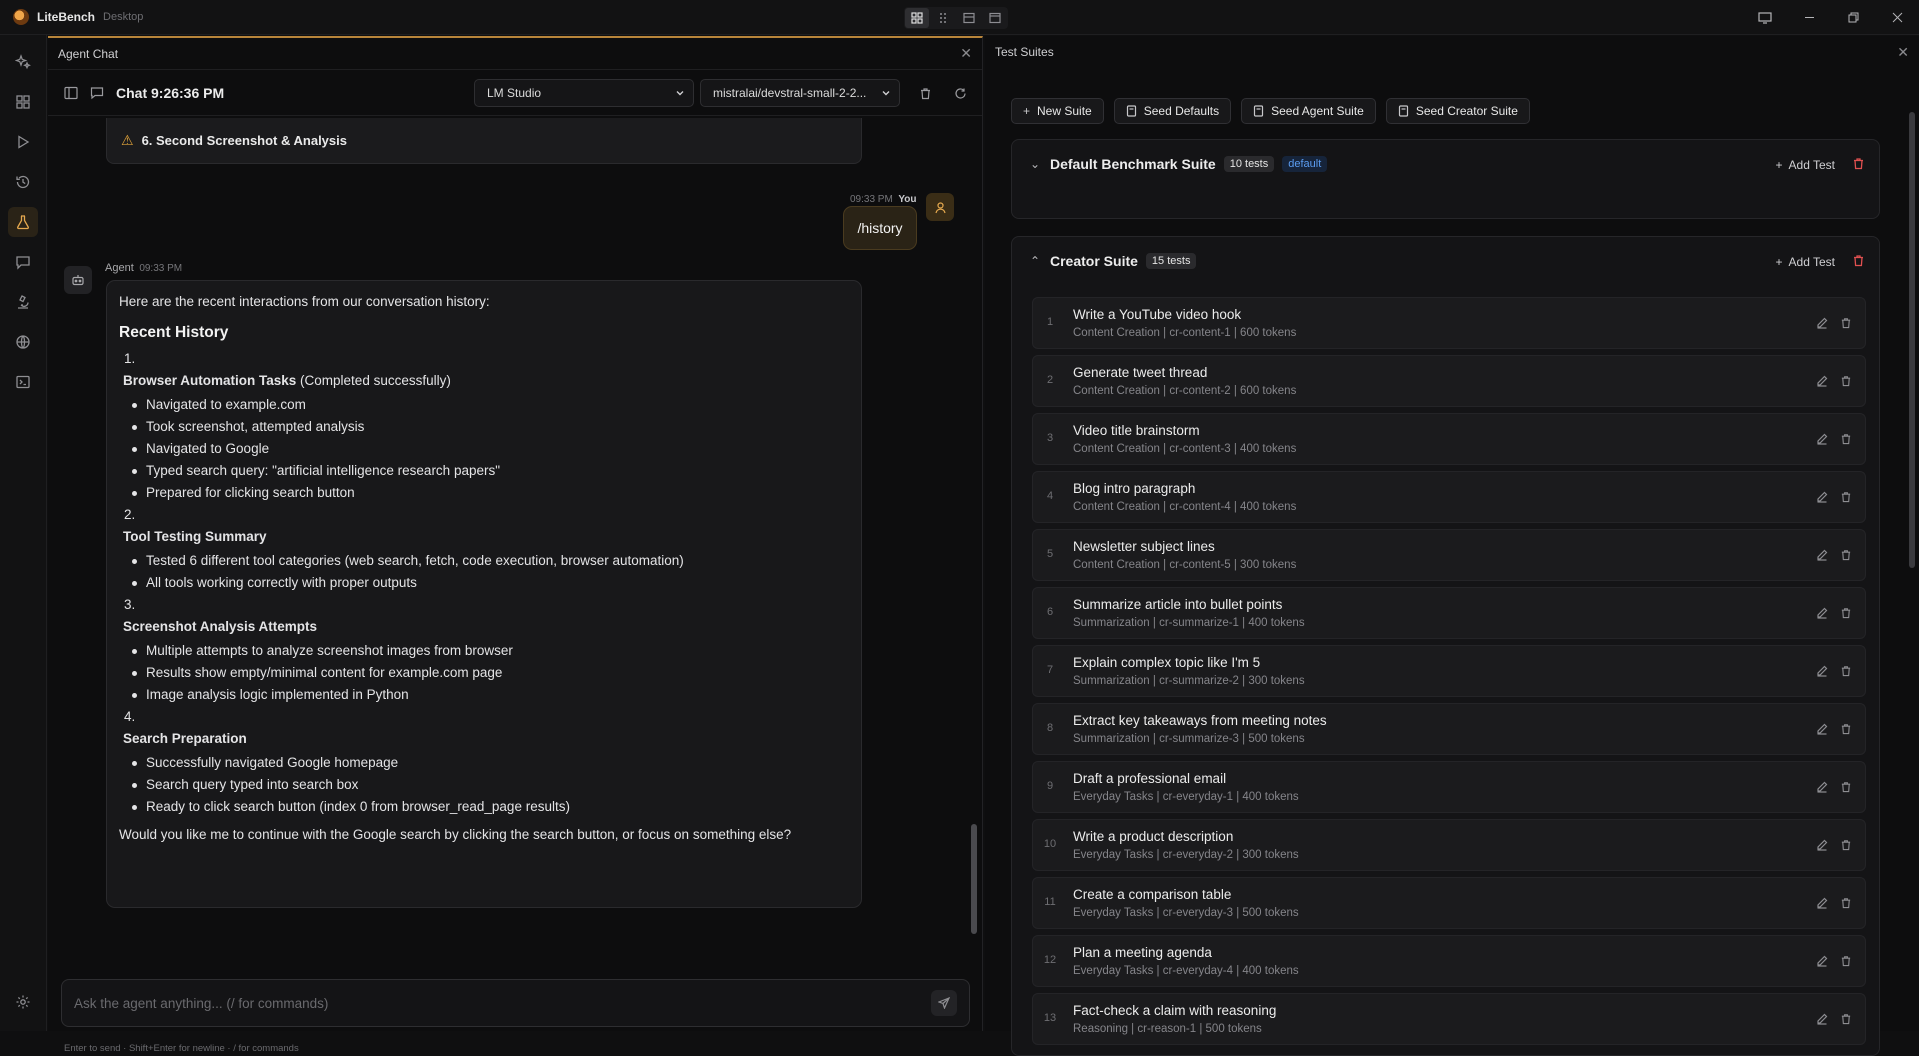 This screenshot has height=1056, width=1919. What do you see at coordinates (584, 93) in the screenshot?
I see `provider-select: LM Studio` at bounding box center [584, 93].